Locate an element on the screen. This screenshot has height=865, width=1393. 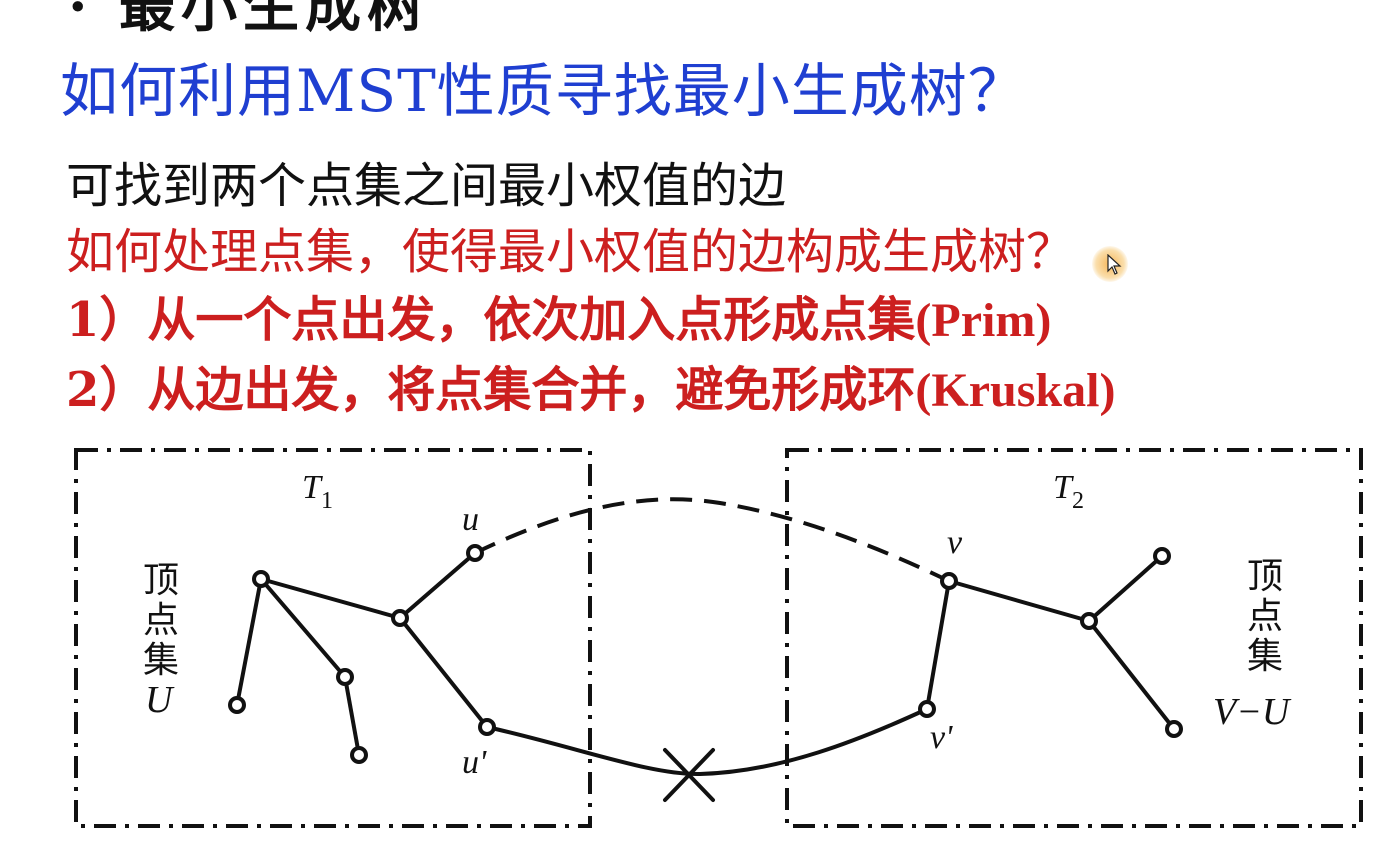
right-set-char-1: 顶 is located at coordinates (1265, 576).